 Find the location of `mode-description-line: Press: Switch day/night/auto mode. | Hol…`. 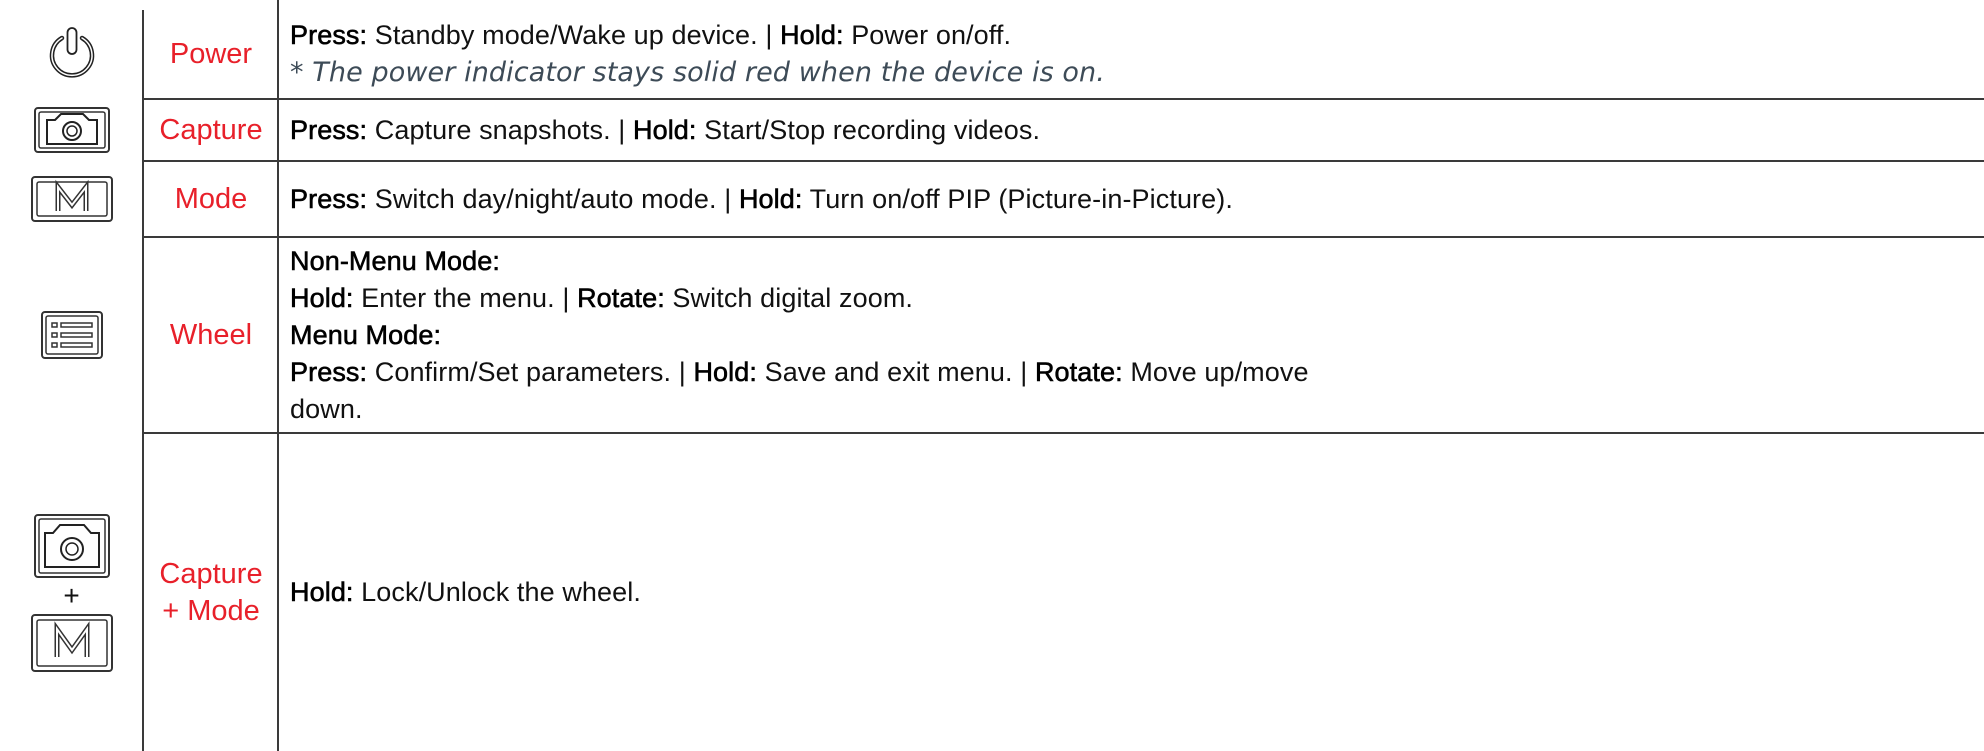

mode-description-line: Press: Switch day/night/auto mode. | Hol… is located at coordinates (1130, 199).